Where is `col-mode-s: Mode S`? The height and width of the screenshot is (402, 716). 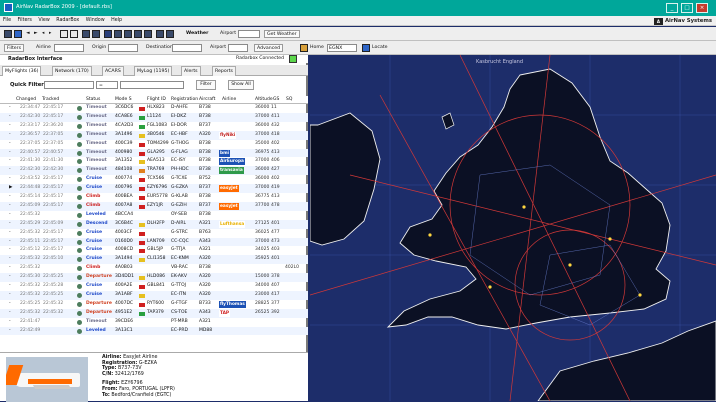 col-mode-s: Mode S is located at coordinates (123, 99).